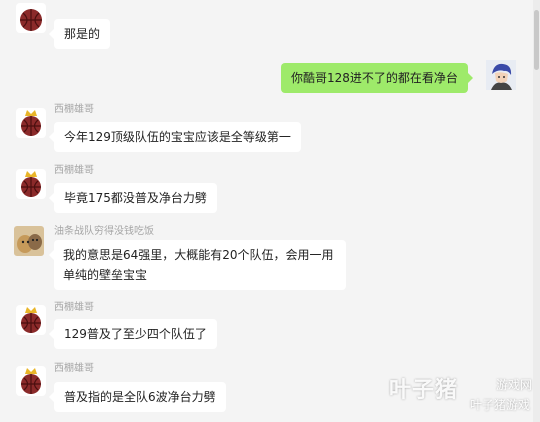 The height and width of the screenshot is (422, 540). I want to click on sender-nickname: 油条战队穷得没钱吃饭, so click(104, 231).